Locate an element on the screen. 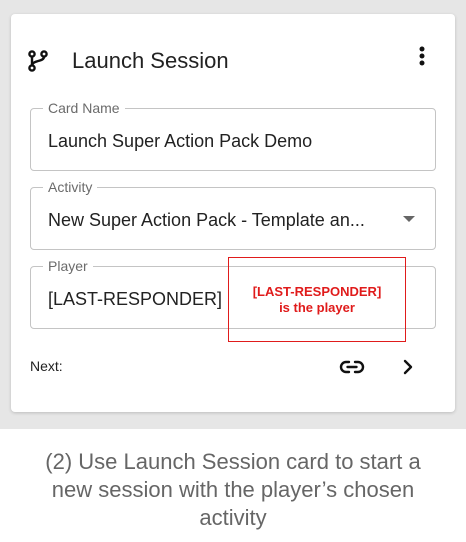 This screenshot has width=466, height=542. card-name-field: Card Name Launch Super Action Pack Demo is located at coordinates (233, 135).